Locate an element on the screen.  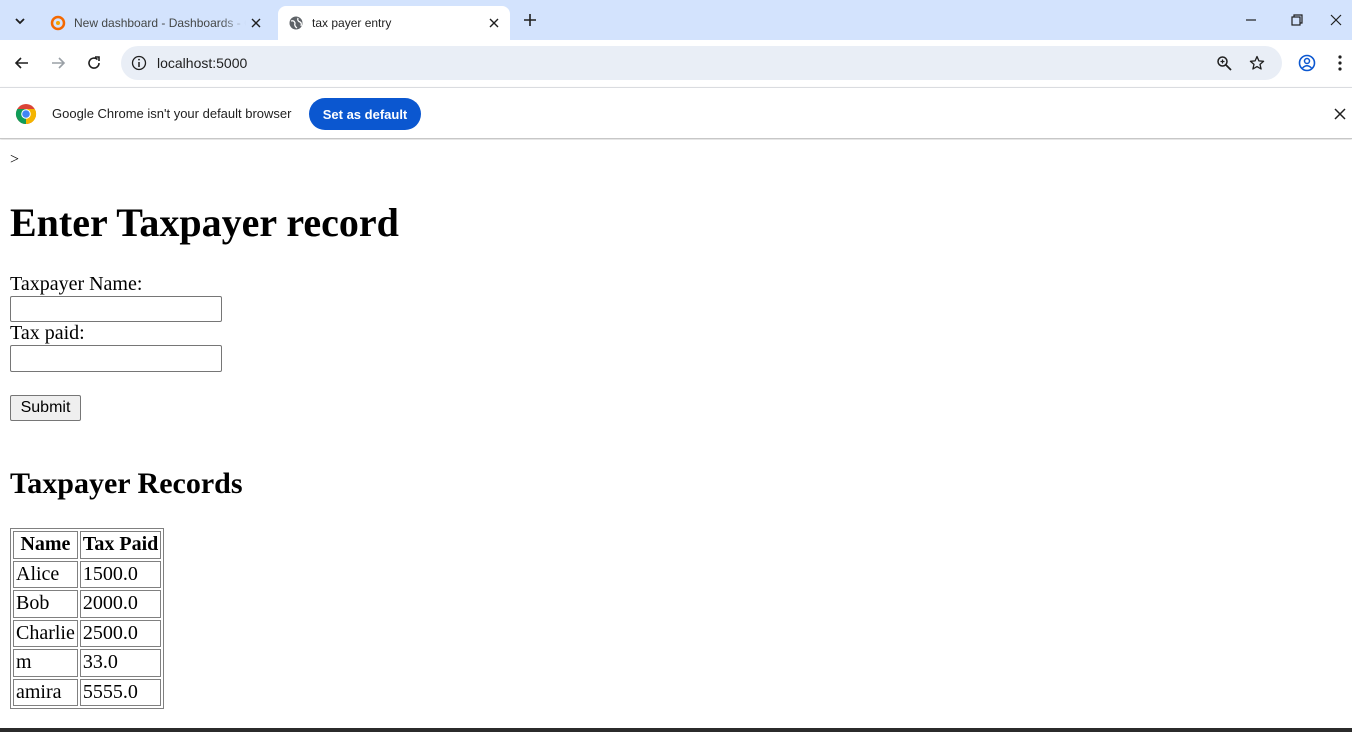
taxpayer-name-input is located at coordinates (116, 309).